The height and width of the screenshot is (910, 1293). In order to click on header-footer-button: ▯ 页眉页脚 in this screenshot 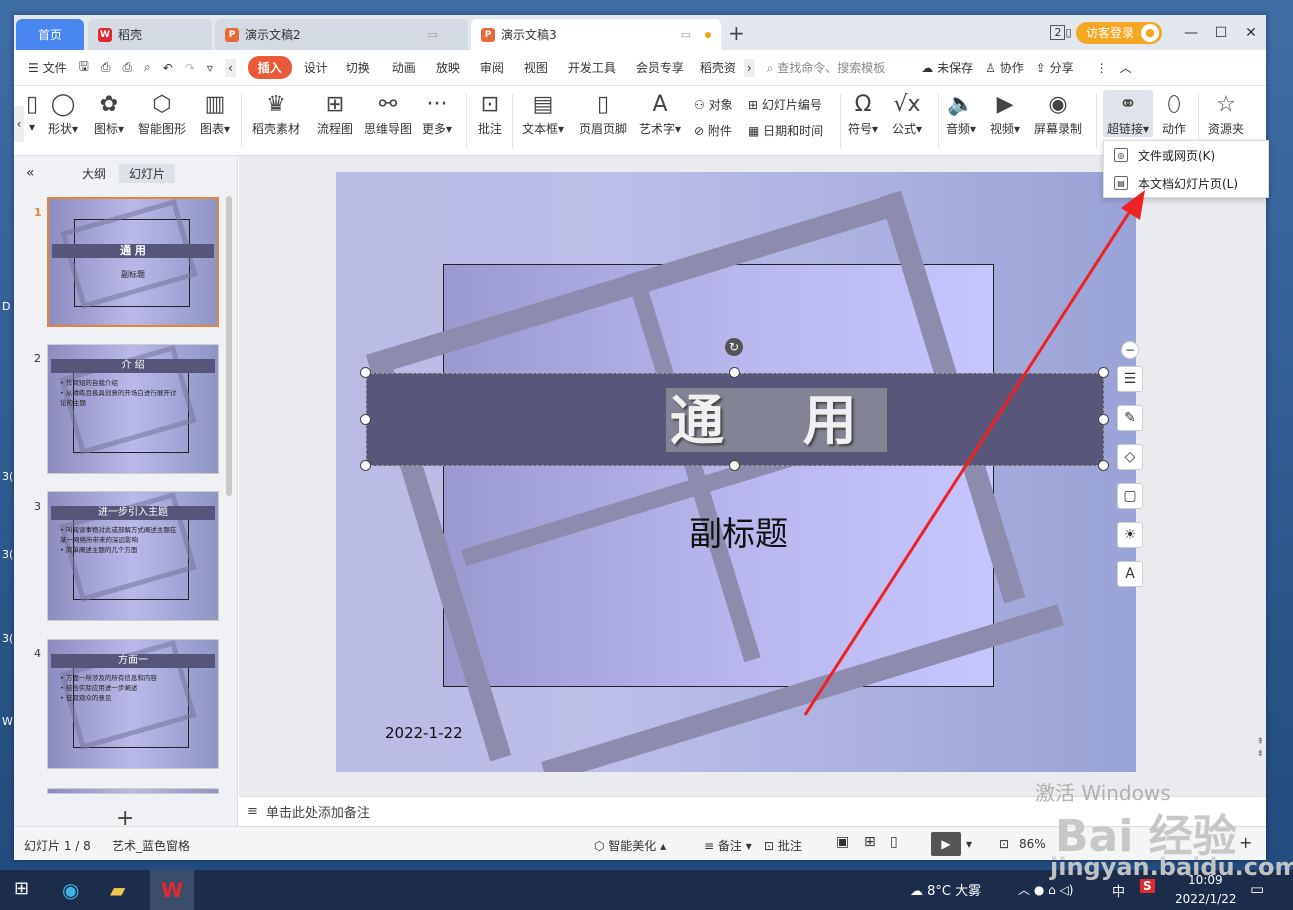, I will do `click(603, 113)`.